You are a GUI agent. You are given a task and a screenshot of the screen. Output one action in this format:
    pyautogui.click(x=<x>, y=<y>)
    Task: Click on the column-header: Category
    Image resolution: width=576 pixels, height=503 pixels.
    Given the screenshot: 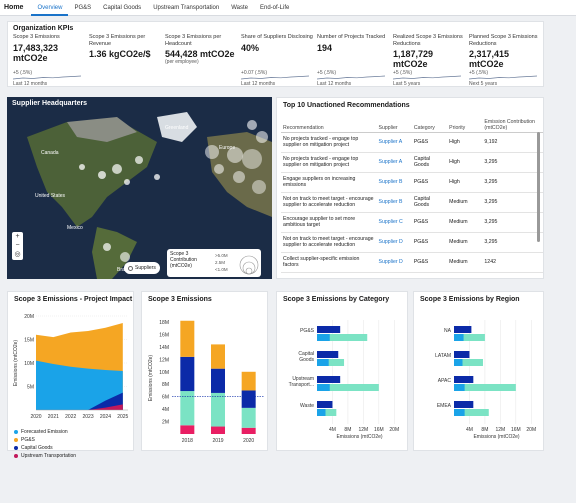 What is the action you would take?
    pyautogui.click(x=429, y=123)
    